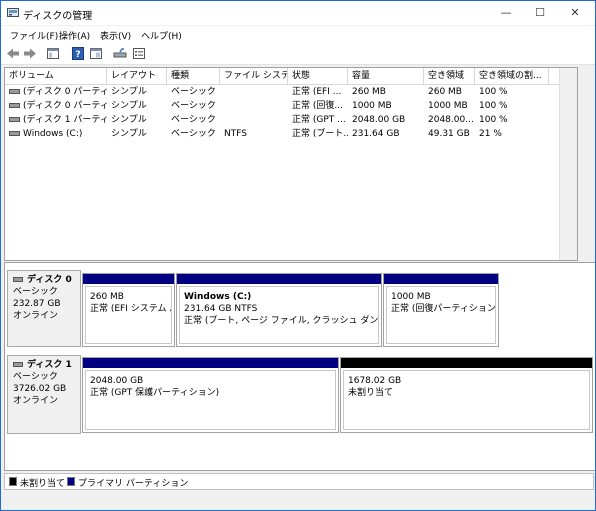 This screenshot has width=596, height=511. What do you see at coordinates (466, 363) in the screenshot?
I see `unallocated-bar` at bounding box center [466, 363].